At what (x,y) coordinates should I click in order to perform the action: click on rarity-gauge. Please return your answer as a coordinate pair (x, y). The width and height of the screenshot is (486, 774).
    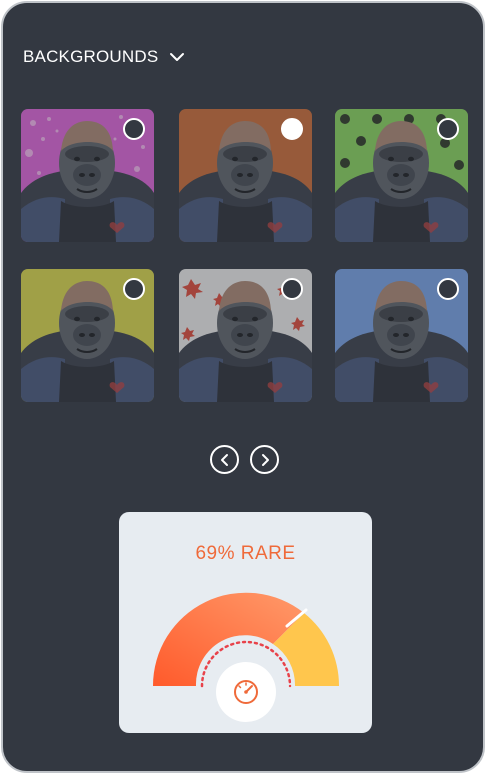
    Looking at the image, I should click on (246, 657).